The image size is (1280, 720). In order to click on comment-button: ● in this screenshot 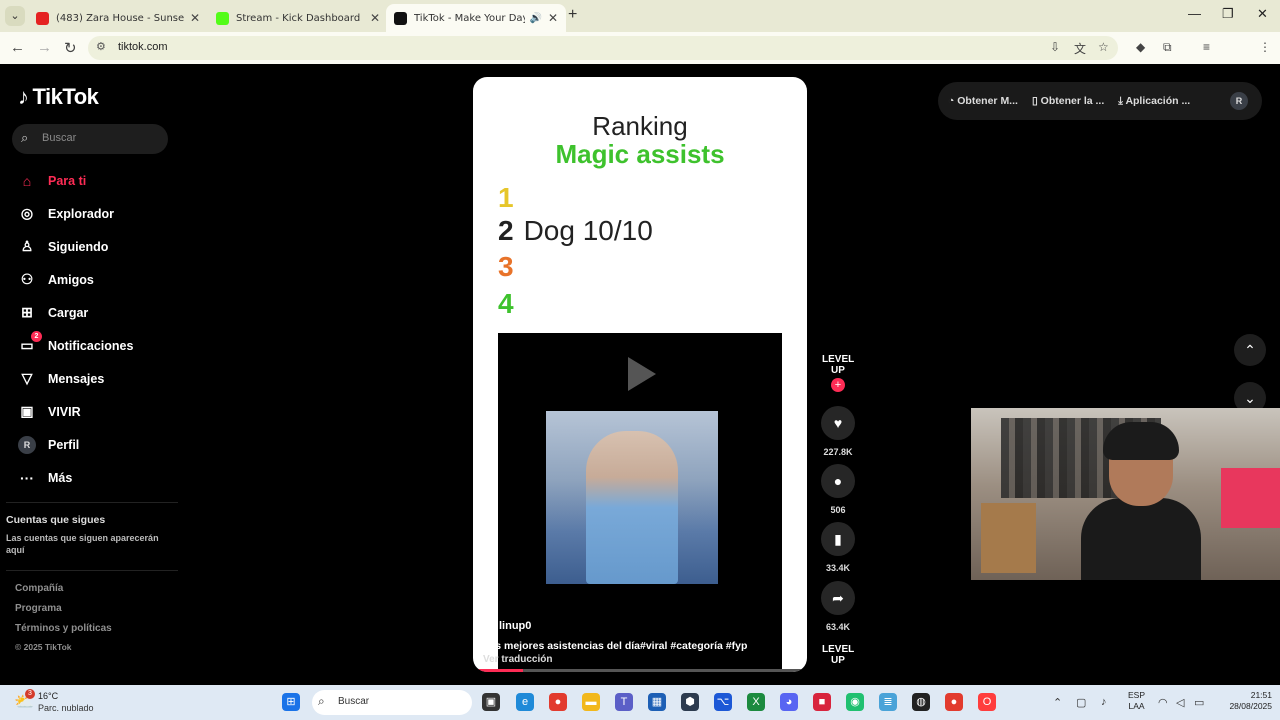, I will do `click(838, 481)`.